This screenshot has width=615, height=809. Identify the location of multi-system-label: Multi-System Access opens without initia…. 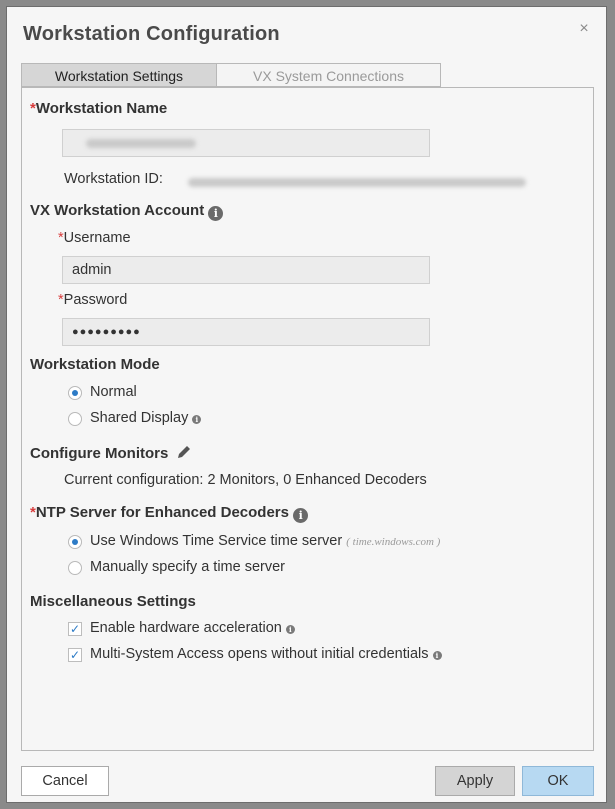
(259, 654).